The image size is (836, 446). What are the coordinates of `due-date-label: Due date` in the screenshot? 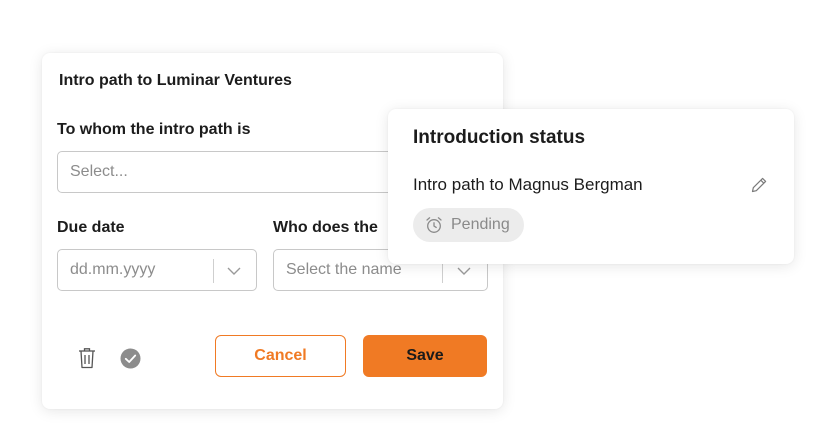 It's located at (91, 227).